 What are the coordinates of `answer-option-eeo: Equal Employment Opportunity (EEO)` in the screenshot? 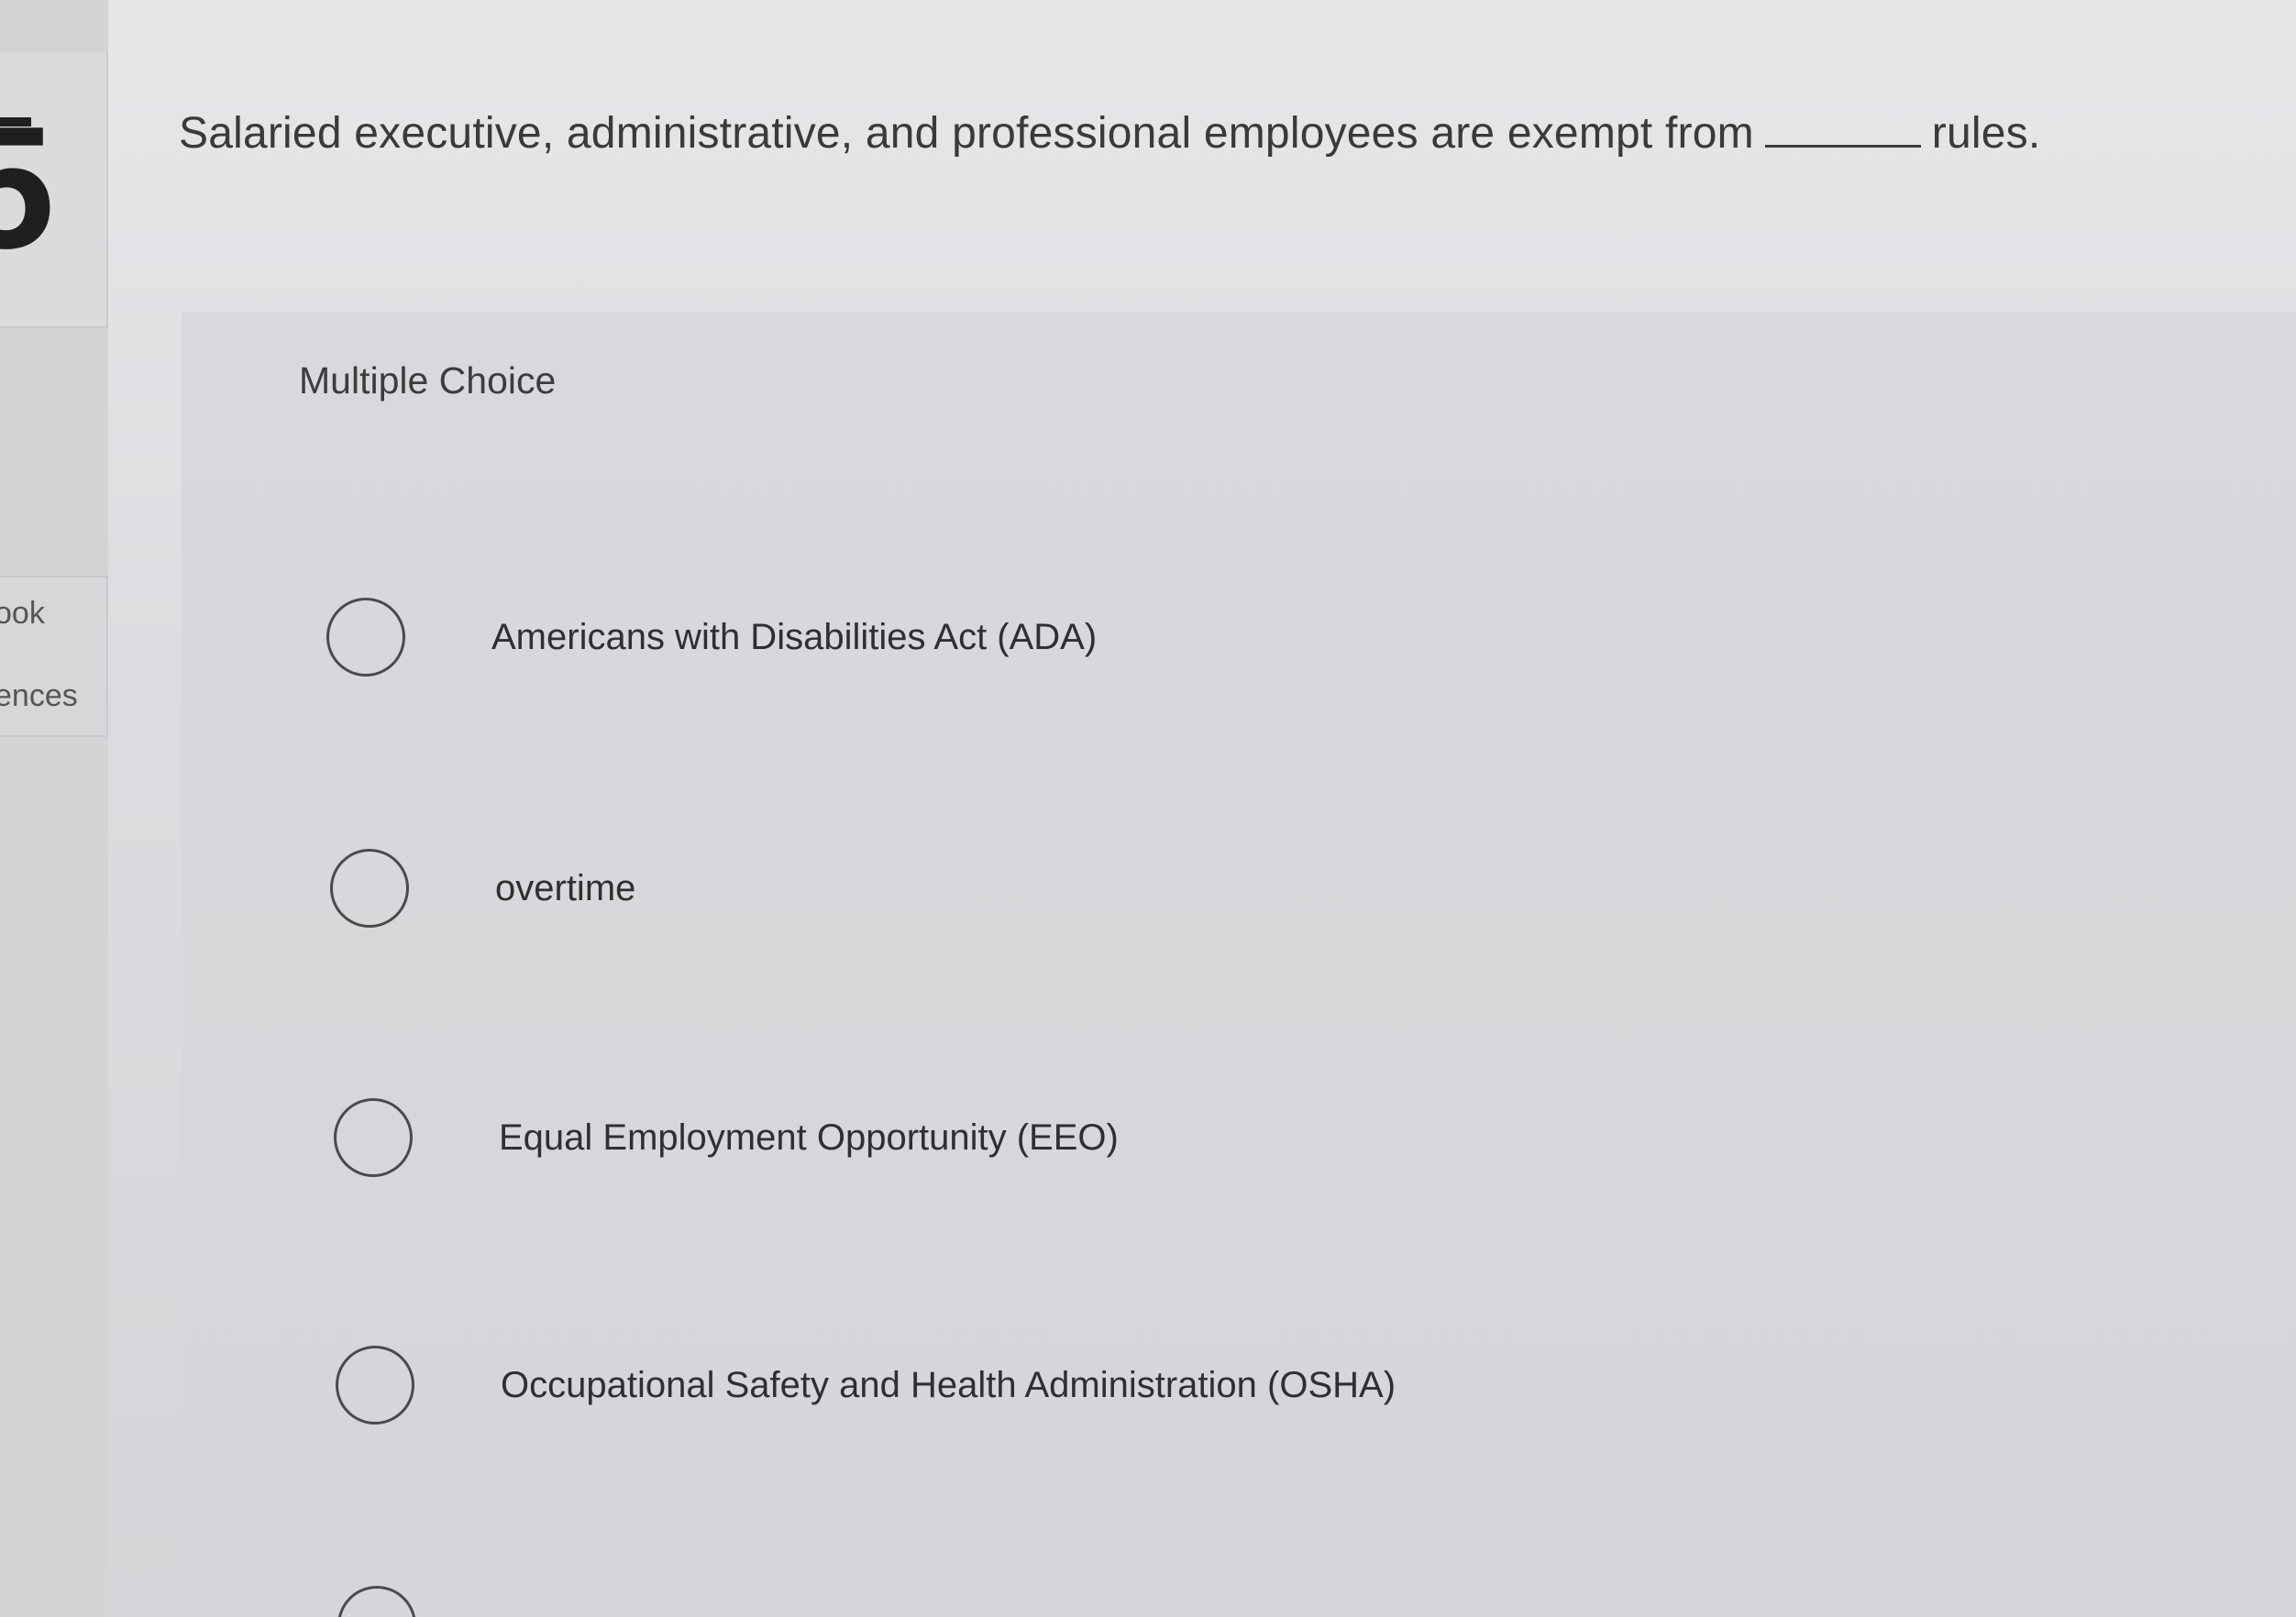 It's located at (1067, 1137).